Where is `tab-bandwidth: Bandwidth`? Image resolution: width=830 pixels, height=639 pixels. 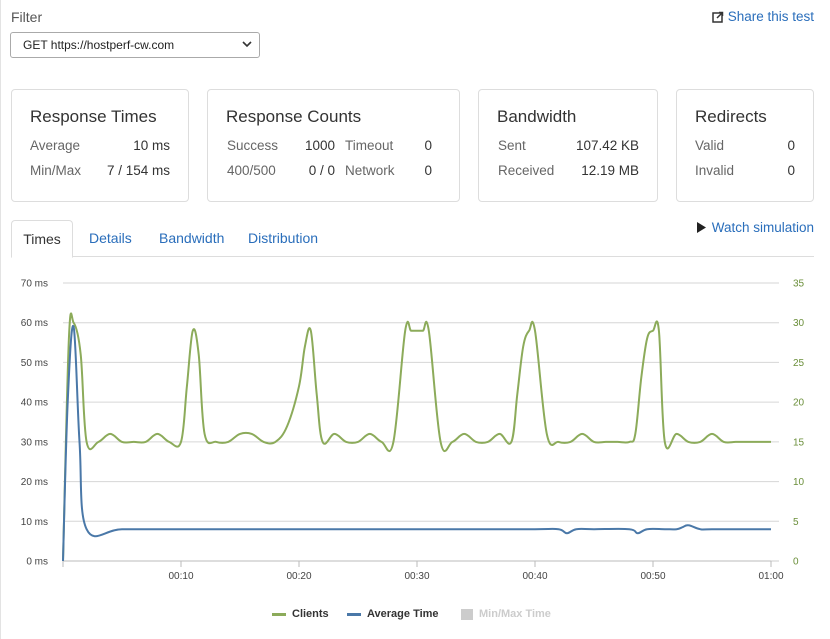 tab-bandwidth: Bandwidth is located at coordinates (191, 238).